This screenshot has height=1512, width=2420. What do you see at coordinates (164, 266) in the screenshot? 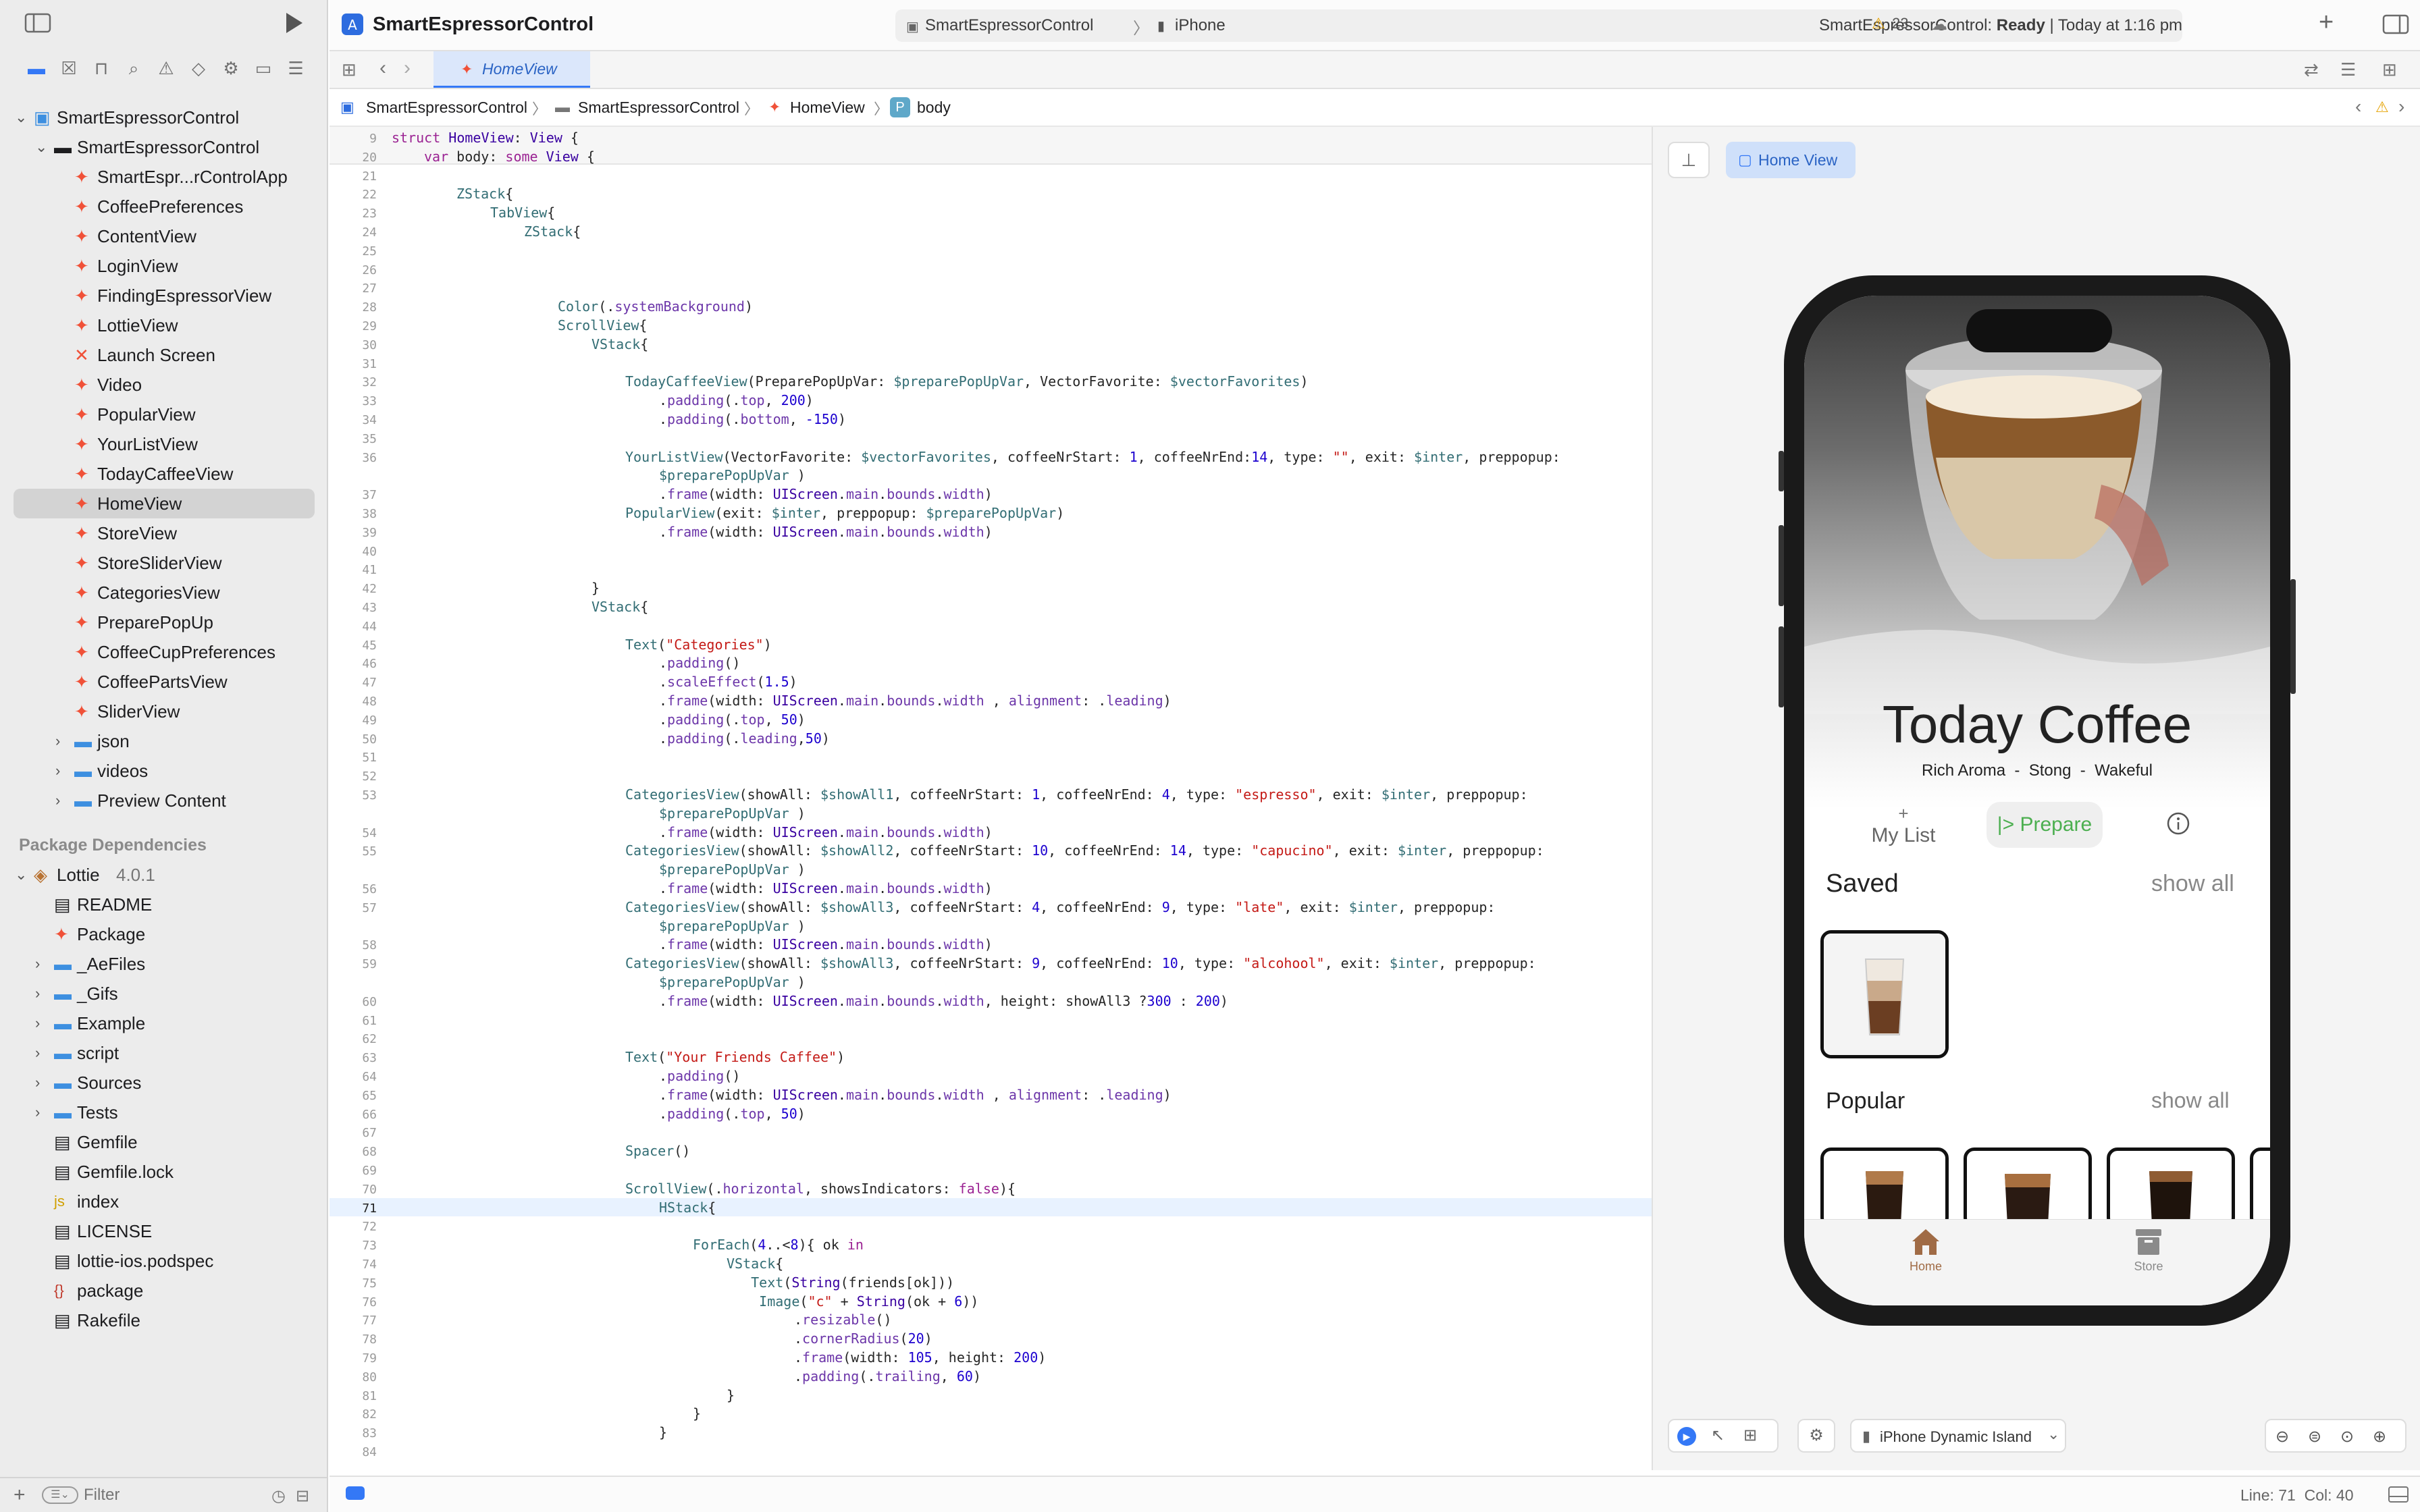
I see `tree-item-file: ✦ LoginView` at bounding box center [164, 266].